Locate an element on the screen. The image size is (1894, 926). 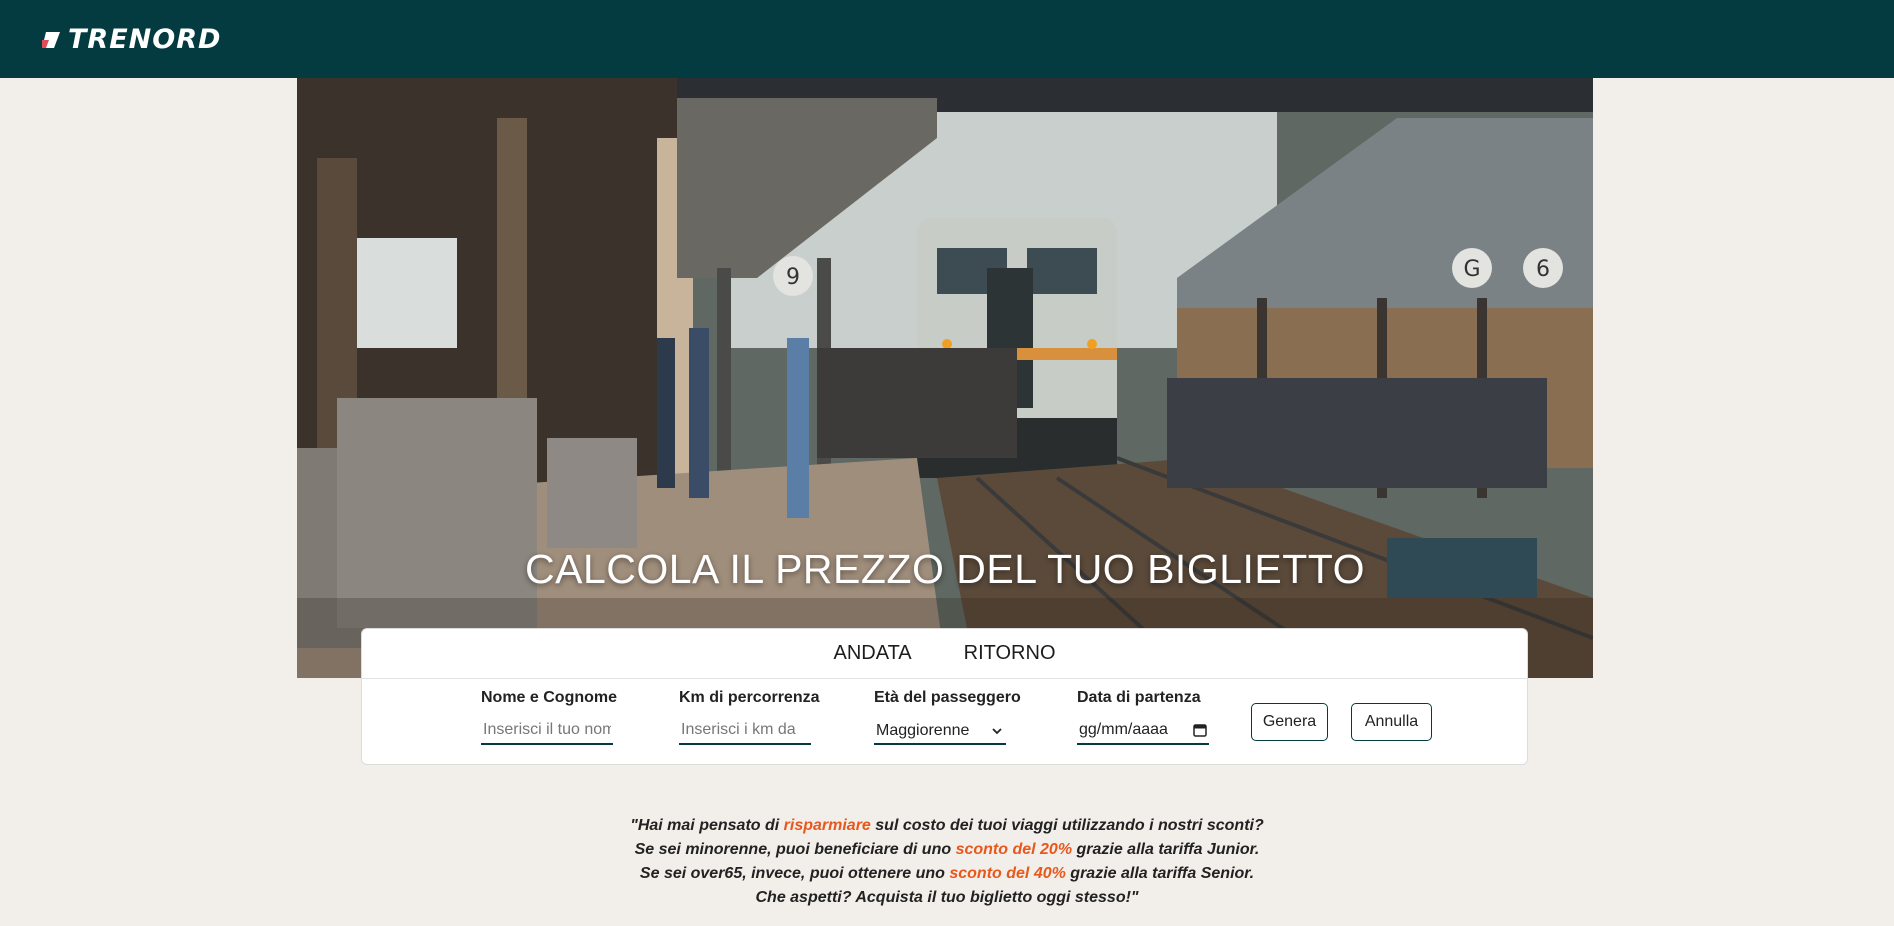
age-field-group: Età del passeggero Maggiorenne is located at coordinates (947, 712).